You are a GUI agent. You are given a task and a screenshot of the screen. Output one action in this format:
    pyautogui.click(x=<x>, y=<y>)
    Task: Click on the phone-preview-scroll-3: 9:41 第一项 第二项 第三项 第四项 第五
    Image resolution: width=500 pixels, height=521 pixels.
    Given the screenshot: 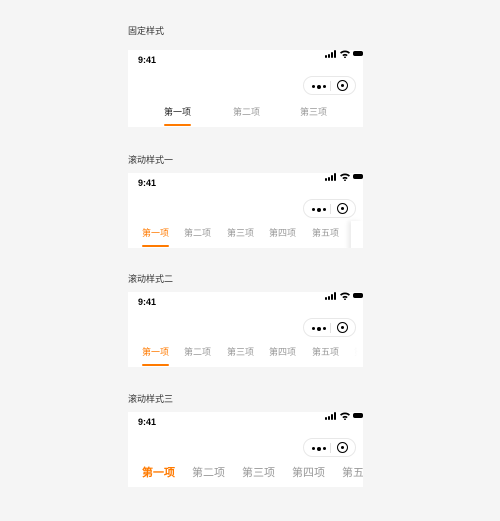 What is the action you would take?
    pyautogui.click(x=245, y=449)
    